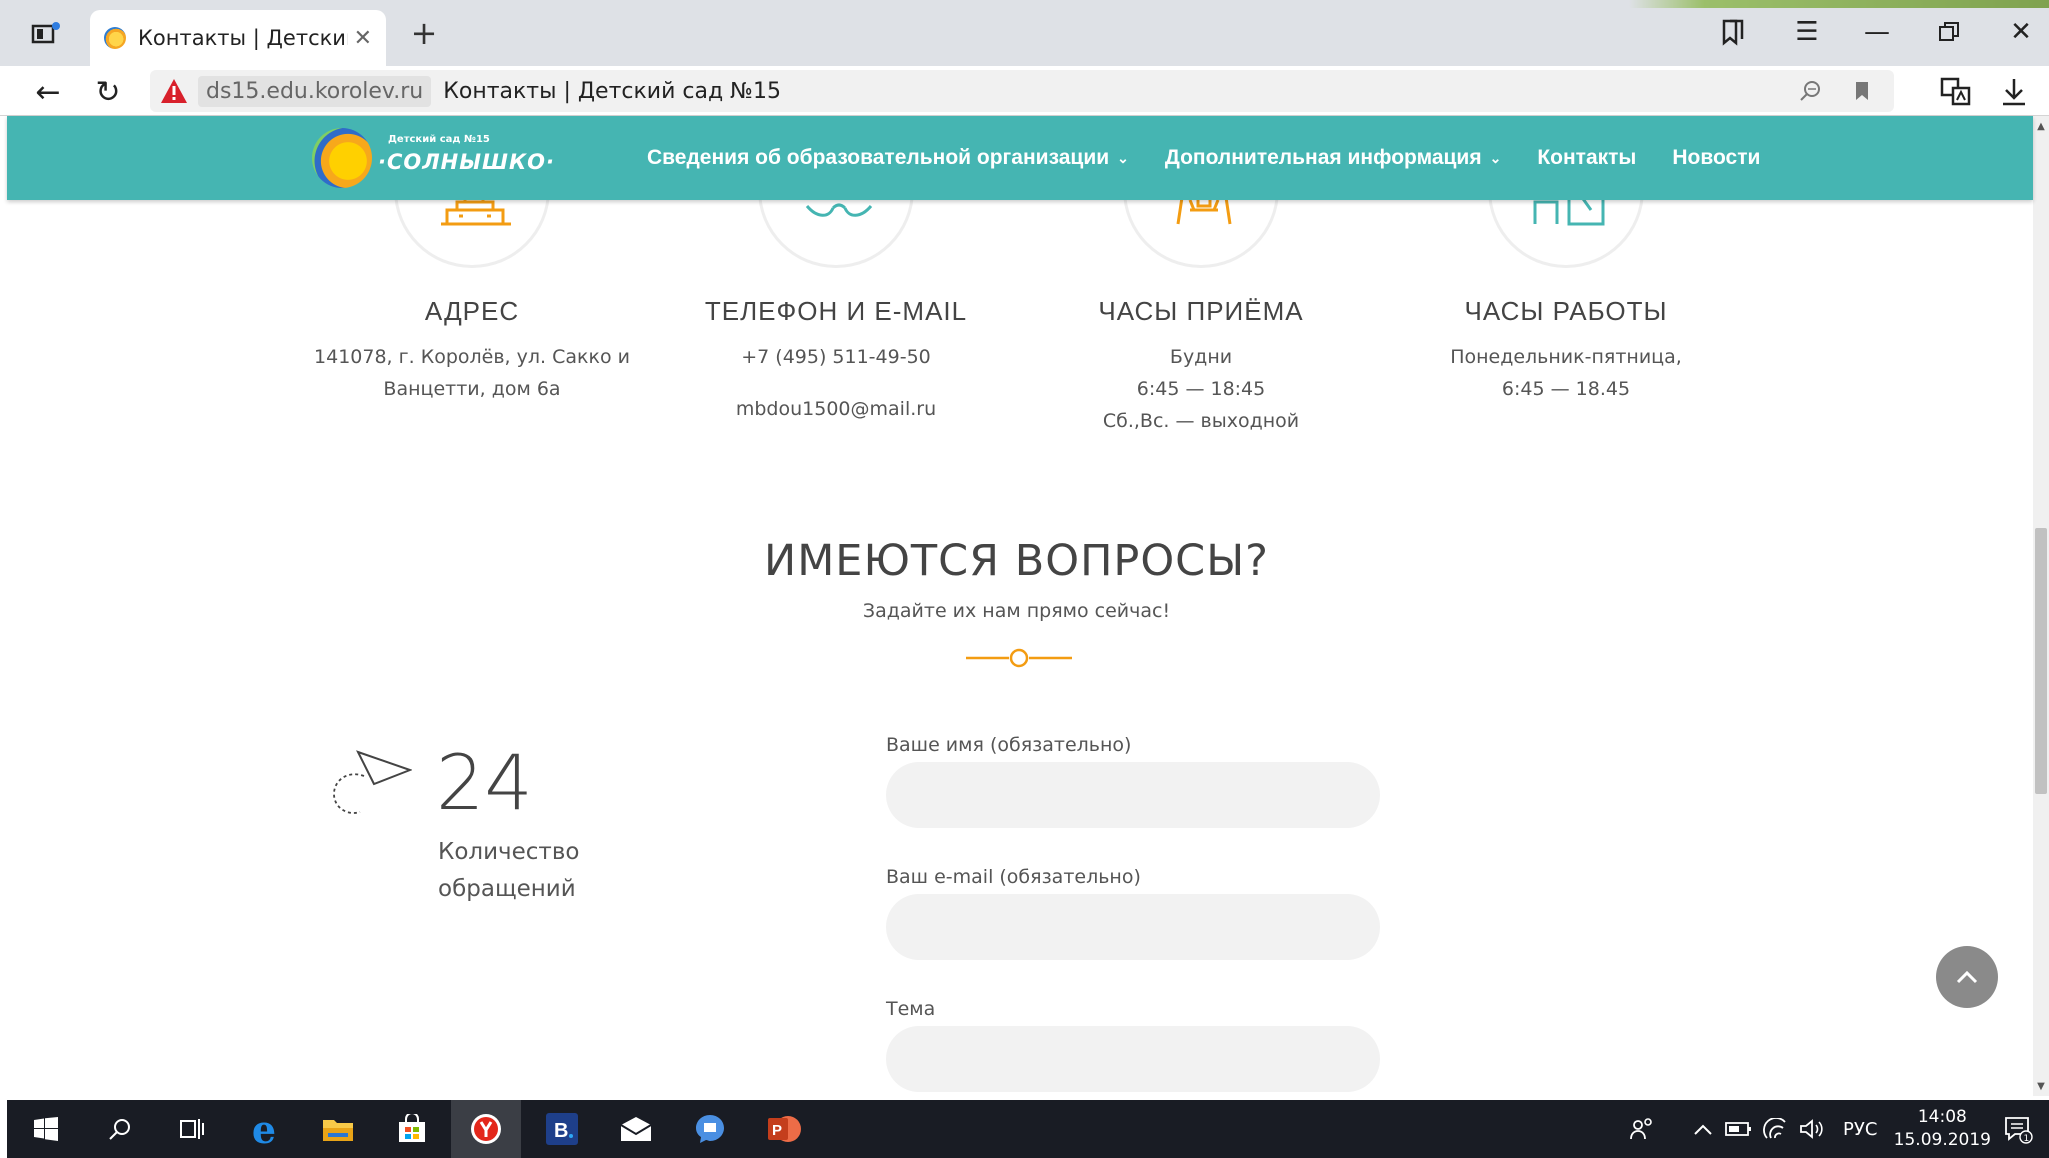 This screenshot has height=1158, width=2049. What do you see at coordinates (538, 871) in the screenshot?
I see `requests-label: Количество обращений` at bounding box center [538, 871].